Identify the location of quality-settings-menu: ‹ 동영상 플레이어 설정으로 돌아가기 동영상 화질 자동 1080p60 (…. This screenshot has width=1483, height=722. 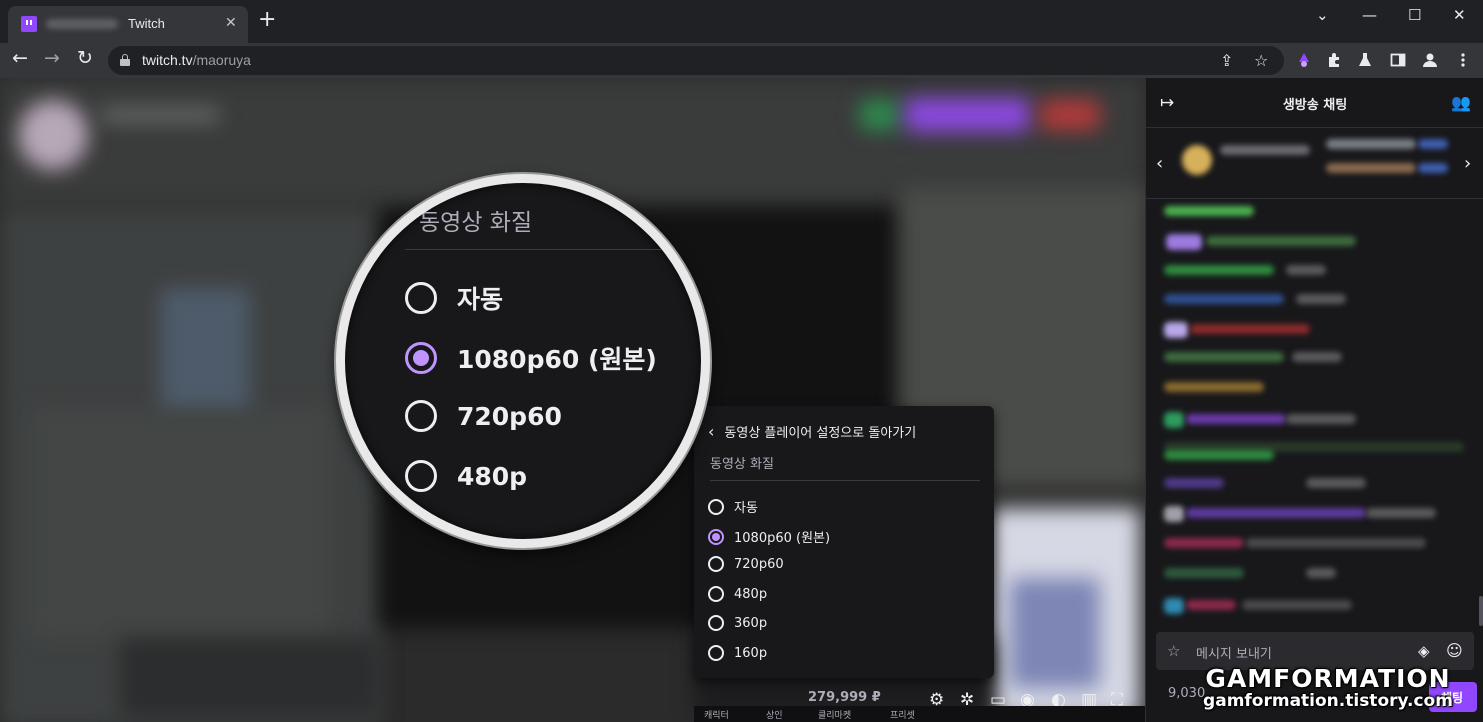
(844, 542).